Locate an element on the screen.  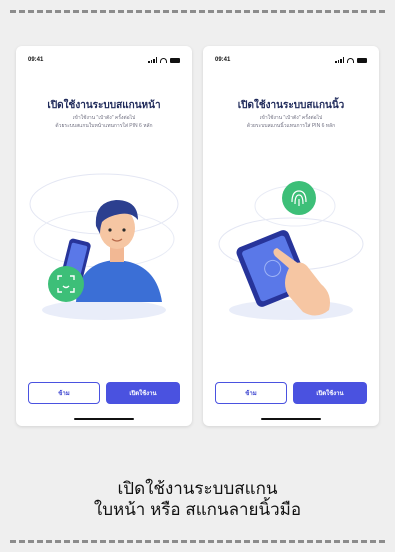
description-line: ด้วยระบบสแกนใบหน้าแทนการใส่ PIN 6 หลัก is located at coordinates (104, 126).